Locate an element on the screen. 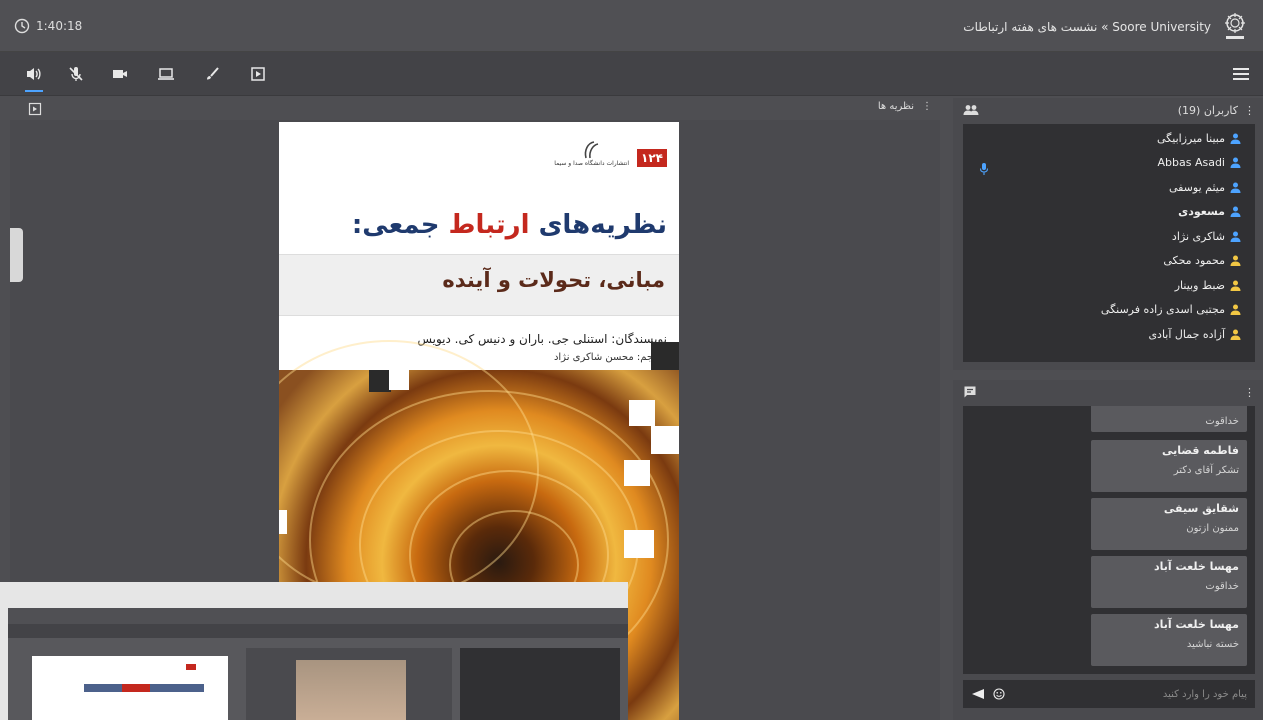 The image size is (1263, 720). toolbar is located at coordinates (631, 74).